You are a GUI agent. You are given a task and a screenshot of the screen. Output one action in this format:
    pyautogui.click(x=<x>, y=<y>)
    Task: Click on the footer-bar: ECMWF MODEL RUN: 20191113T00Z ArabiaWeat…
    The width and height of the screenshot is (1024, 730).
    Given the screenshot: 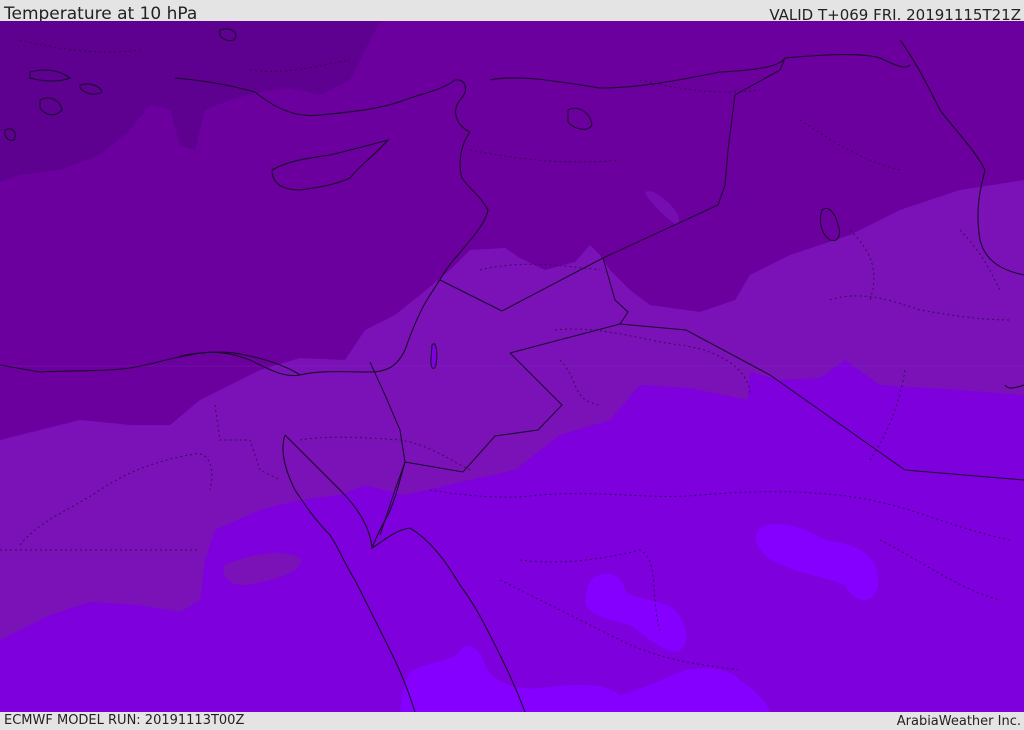 What is the action you would take?
    pyautogui.click(x=512, y=720)
    